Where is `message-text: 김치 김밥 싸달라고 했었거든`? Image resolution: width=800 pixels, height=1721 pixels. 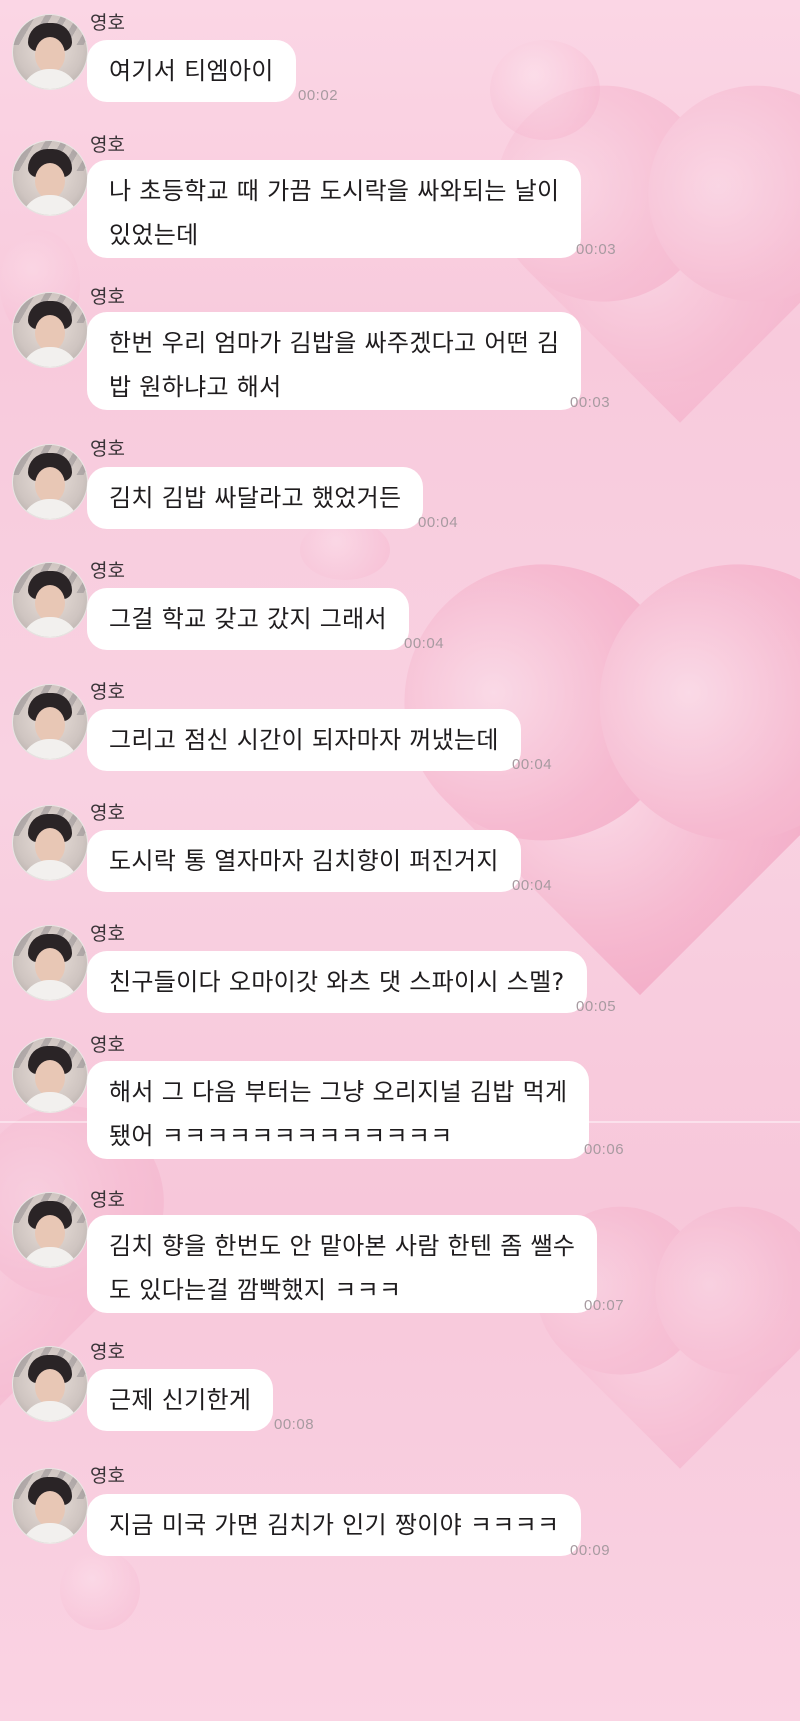 message-text: 김치 김밥 싸달라고 했었거든 is located at coordinates (255, 498).